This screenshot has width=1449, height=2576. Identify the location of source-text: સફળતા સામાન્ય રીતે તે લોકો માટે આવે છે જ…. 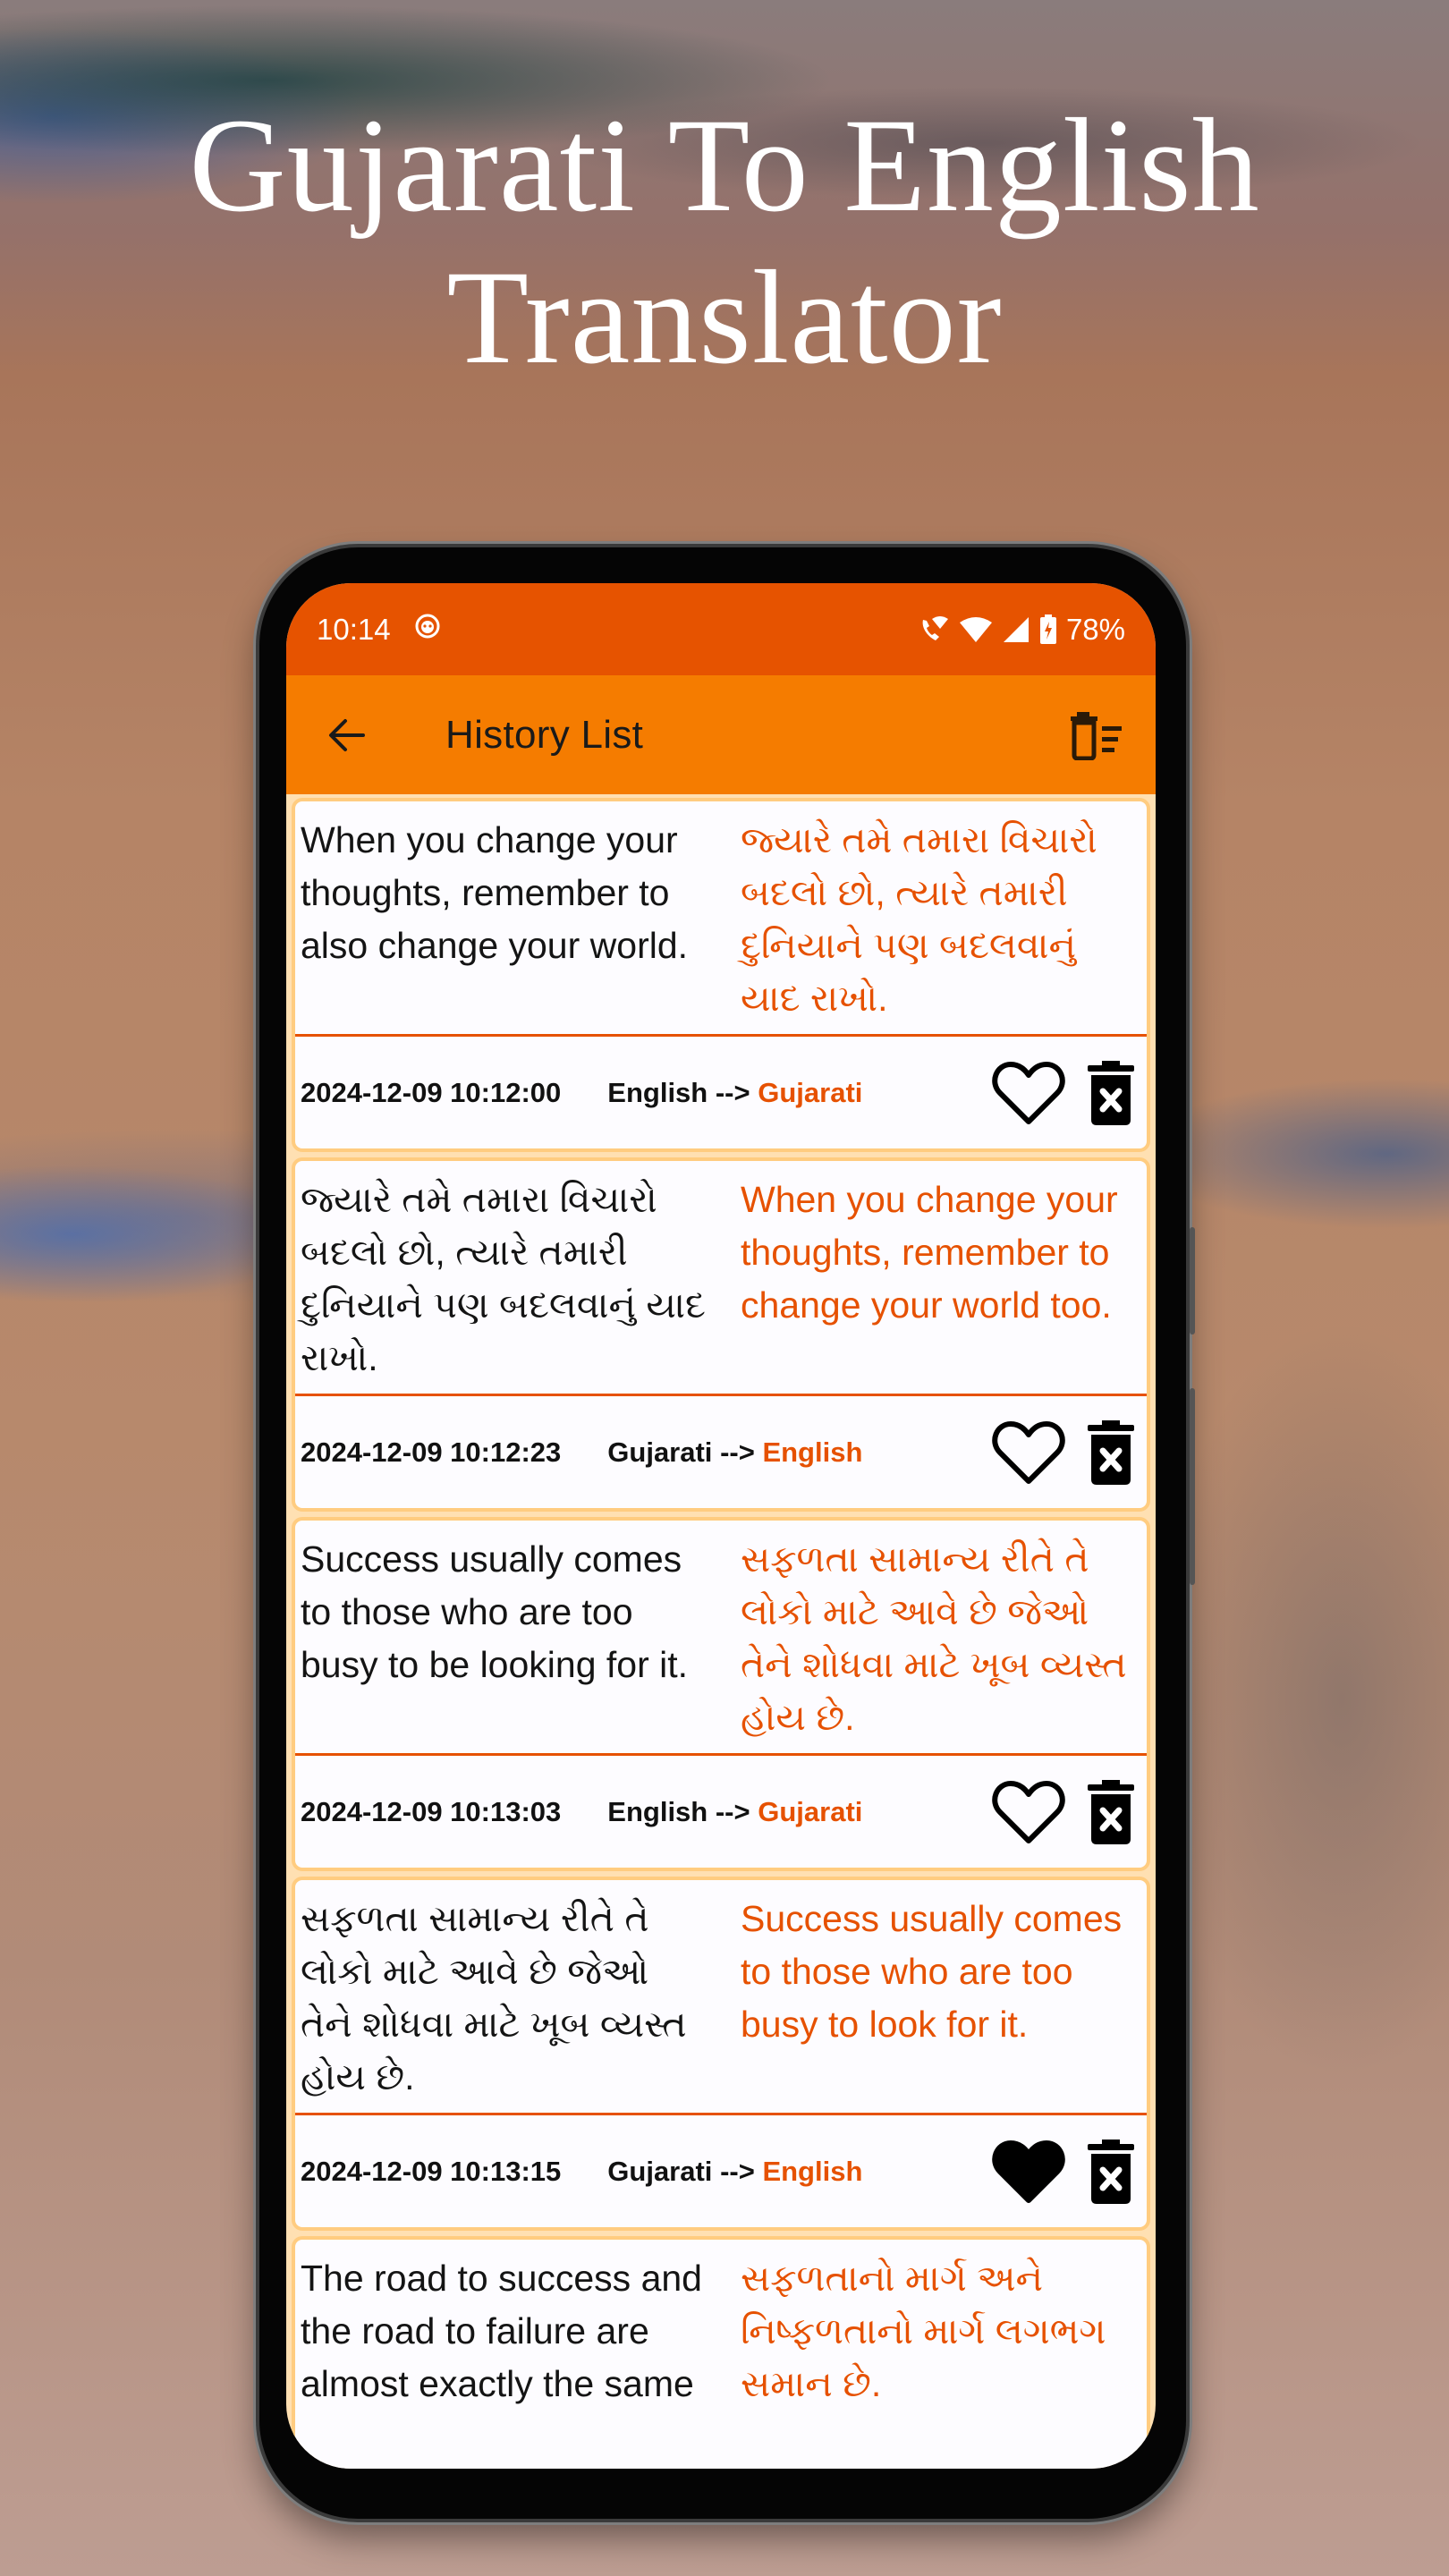
(494, 1997).